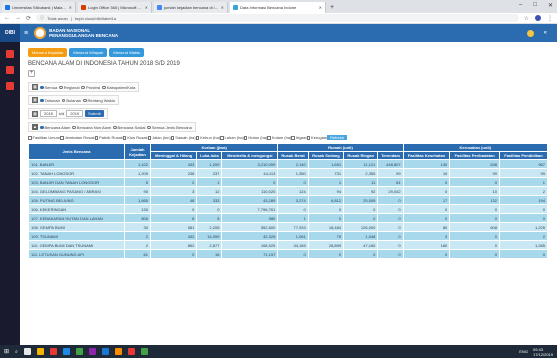  What do you see at coordinates (332, 7) in the screenshot?
I see `new-tab-button: +` at bounding box center [332, 7].